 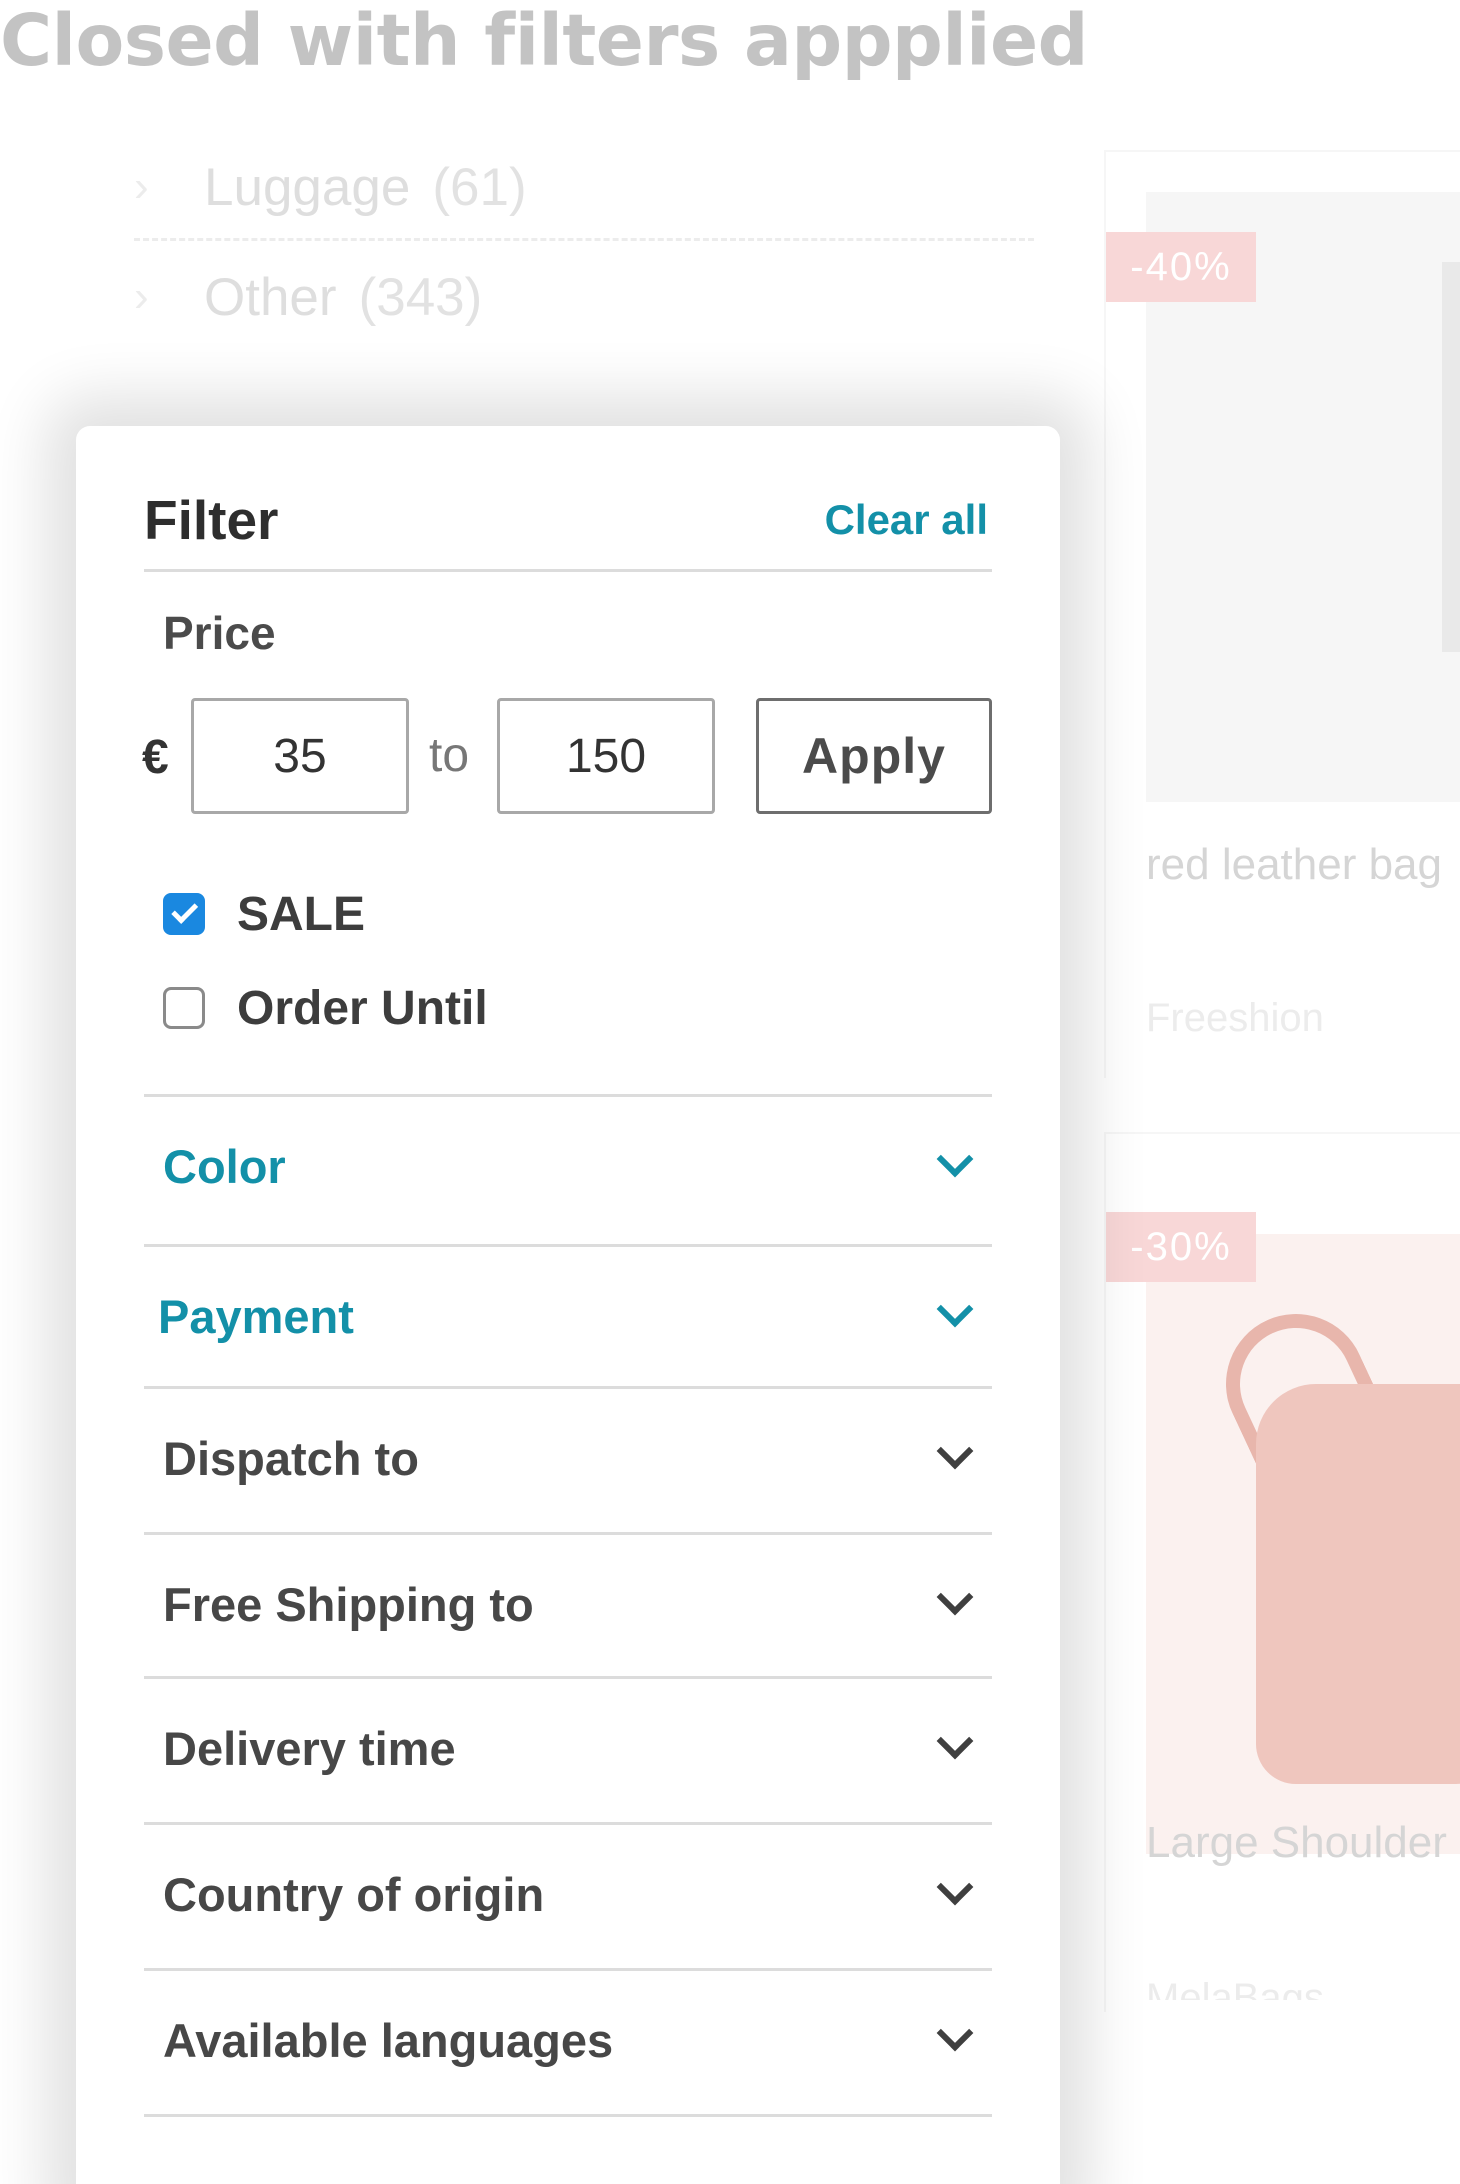 I want to click on order-until-checkbox-row: Order Until, so click(x=325, y=1008).